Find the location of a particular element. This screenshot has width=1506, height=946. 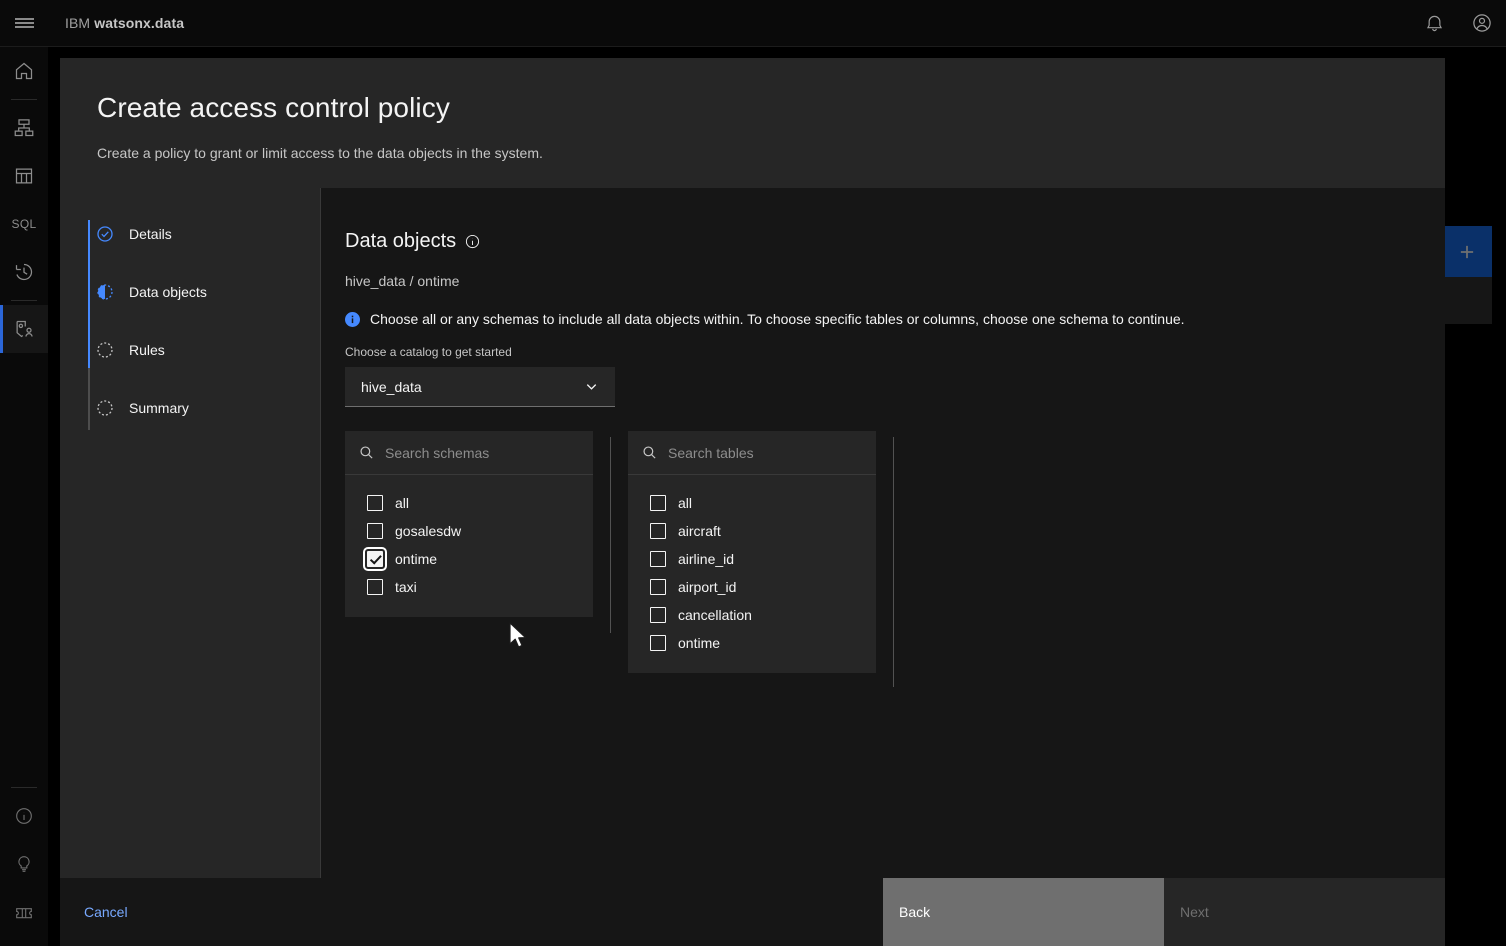

progress-step-rules: Rules is located at coordinates (190, 350).